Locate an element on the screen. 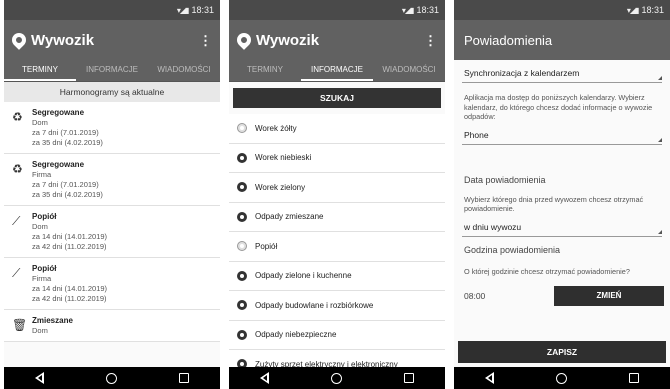 The image size is (670, 389). list-item: Worek żółty is located at coordinates (337, 129).